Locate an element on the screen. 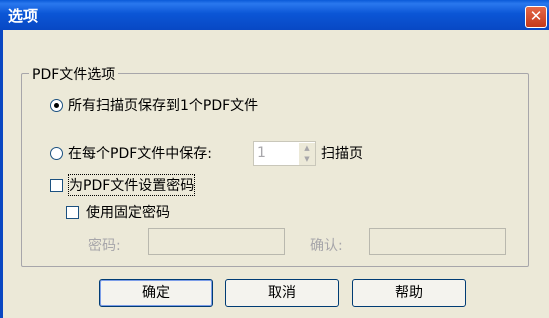  pages-suffix-label: 扫描页 is located at coordinates (342, 154).